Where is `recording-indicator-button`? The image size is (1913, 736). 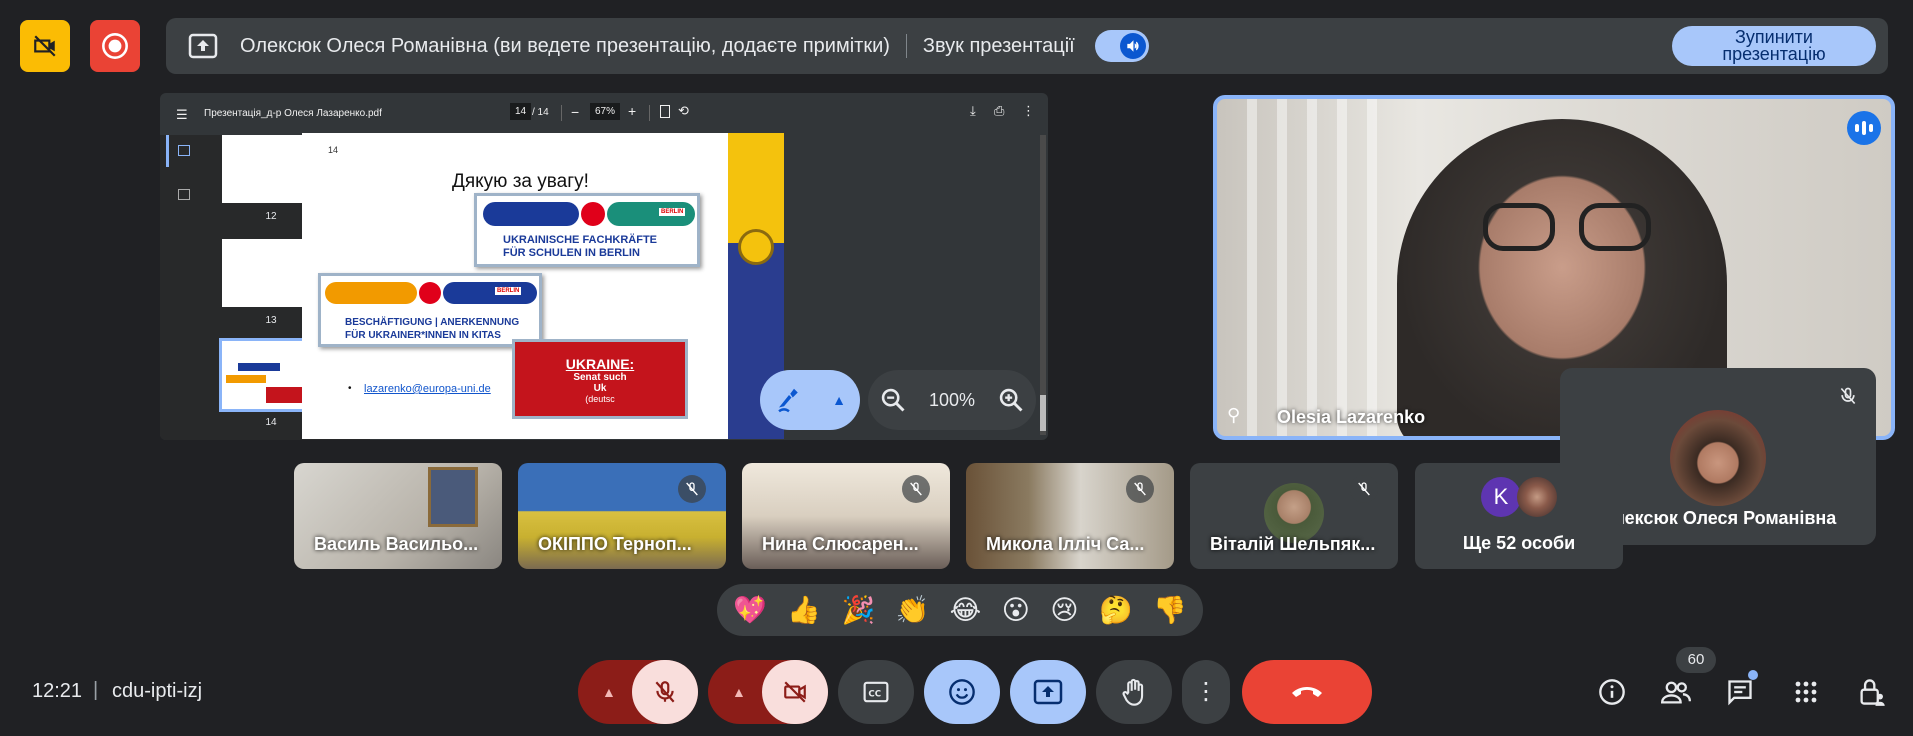
recording-indicator-button is located at coordinates (115, 46).